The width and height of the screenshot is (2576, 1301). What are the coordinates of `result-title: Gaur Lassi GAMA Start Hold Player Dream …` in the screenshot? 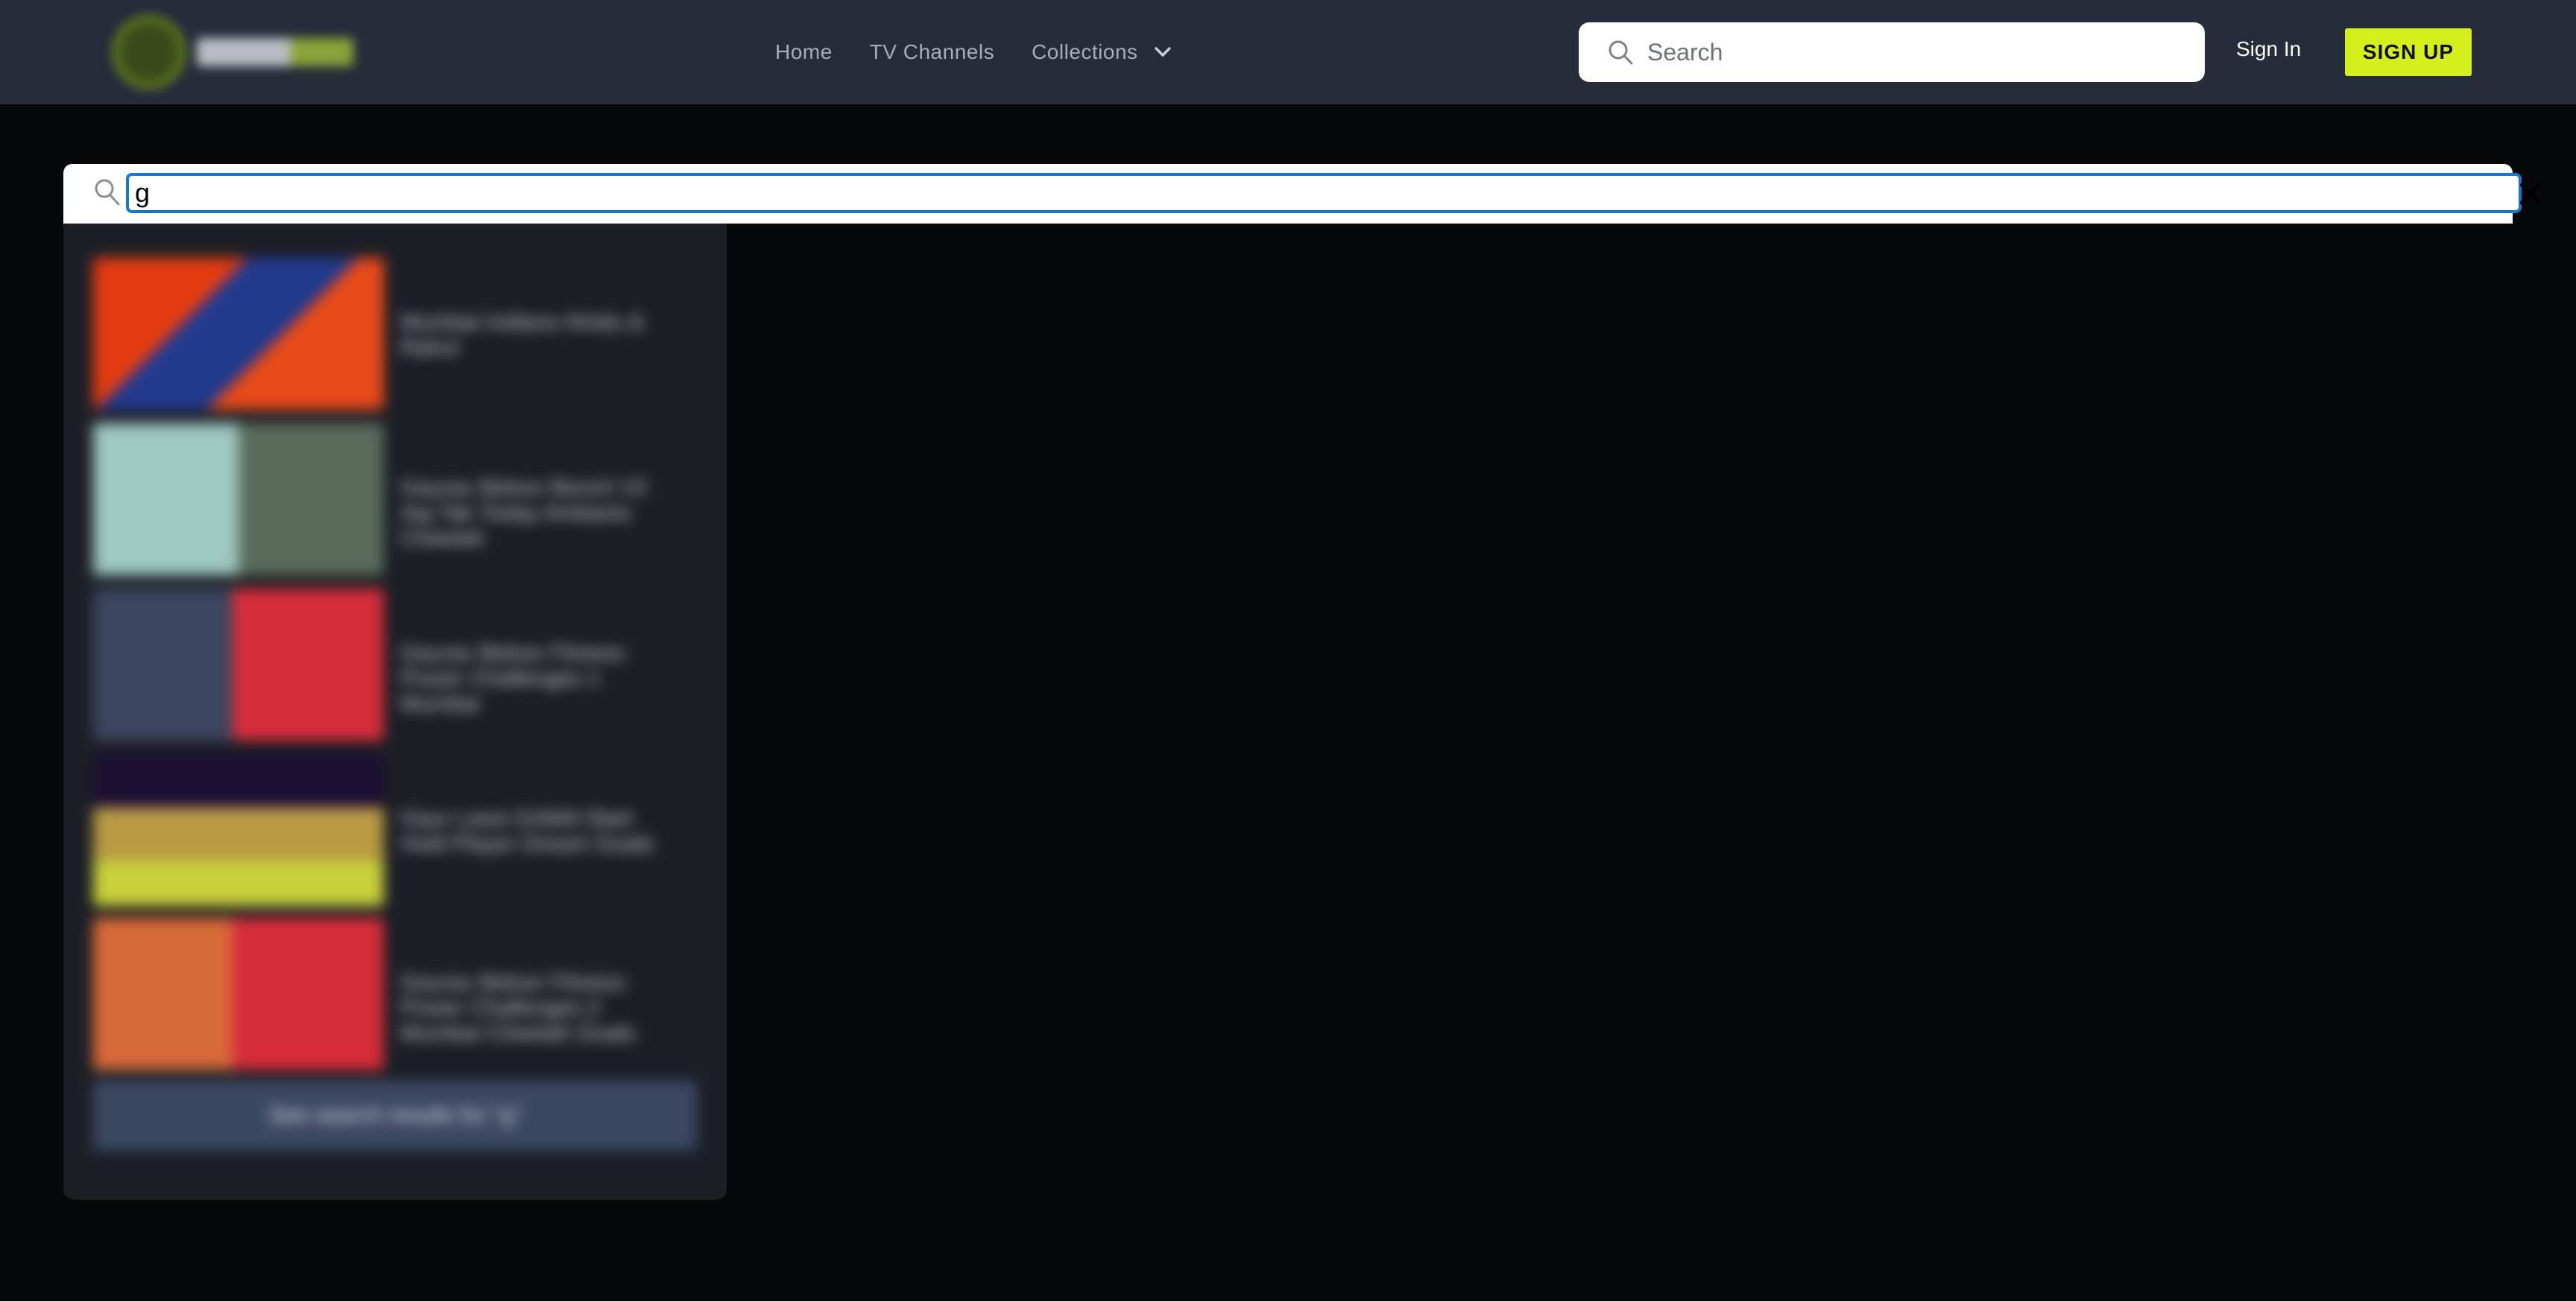 It's located at (527, 831).